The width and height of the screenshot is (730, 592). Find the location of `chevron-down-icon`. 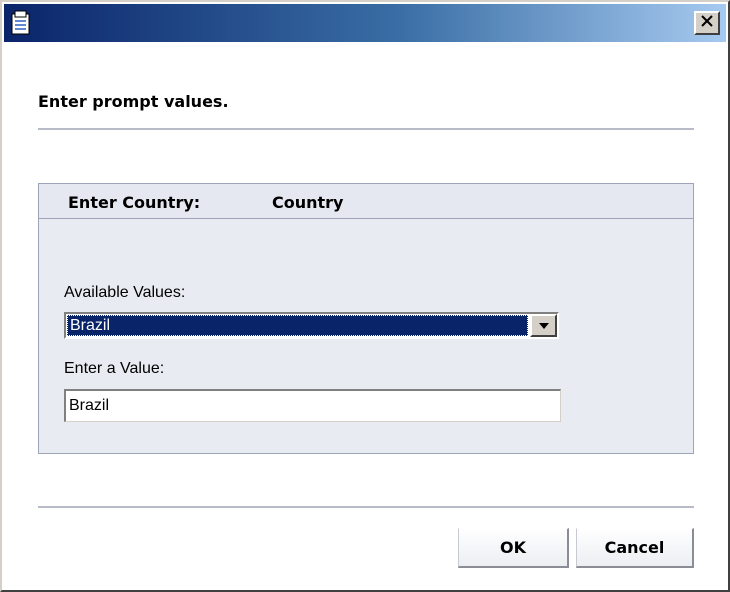

chevron-down-icon is located at coordinates (544, 326).